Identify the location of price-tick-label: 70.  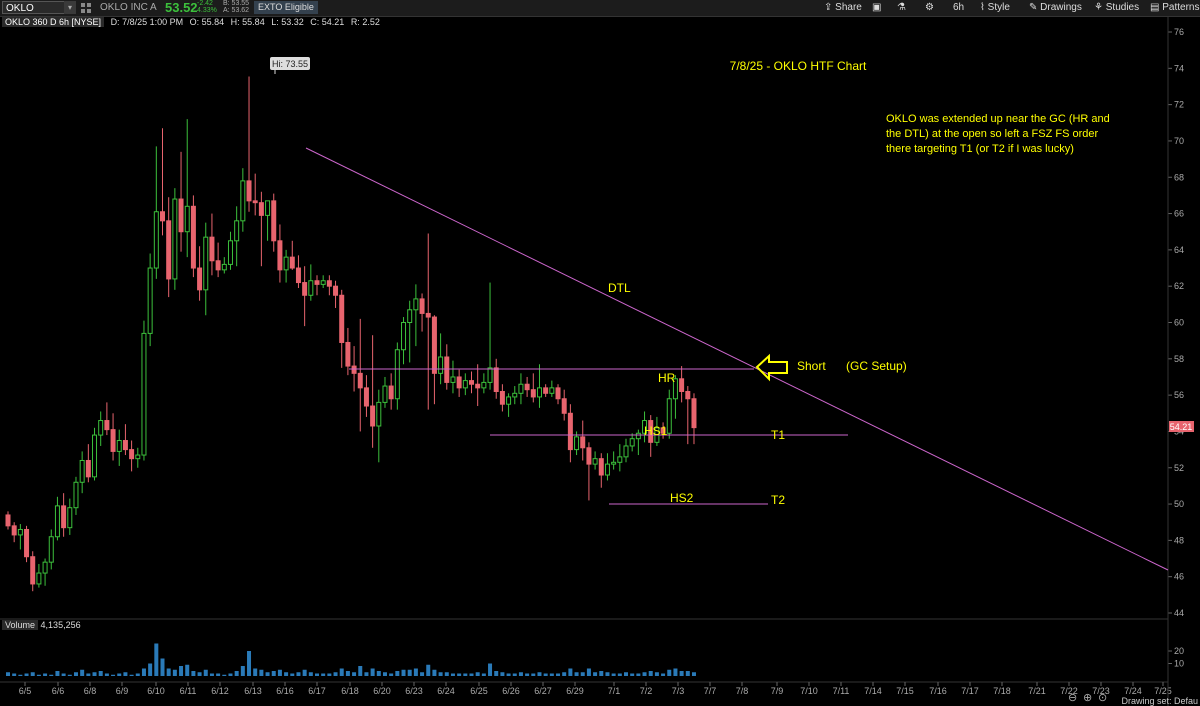
(1179, 141).